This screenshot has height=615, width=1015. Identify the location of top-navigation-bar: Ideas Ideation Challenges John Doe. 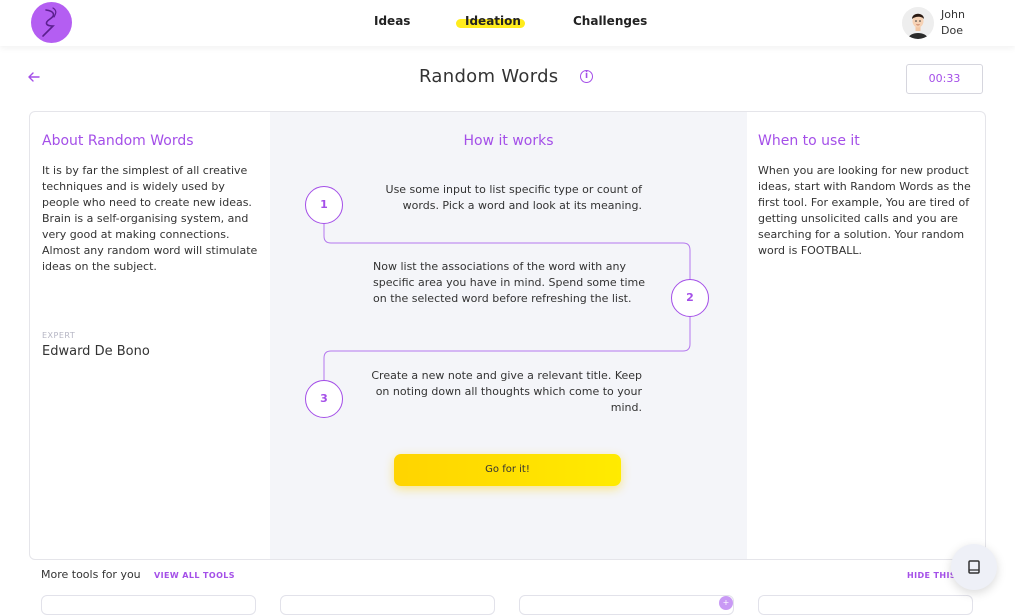
(507, 23).